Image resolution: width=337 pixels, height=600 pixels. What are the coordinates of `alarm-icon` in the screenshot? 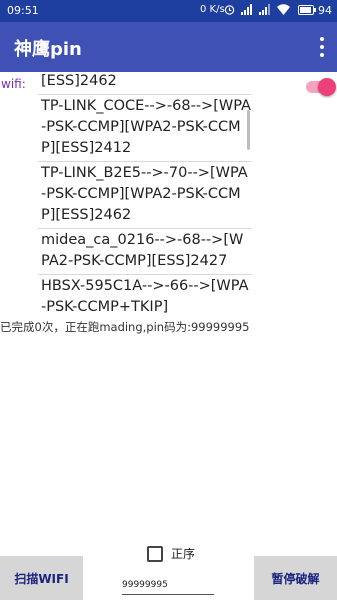 It's located at (229, 10).